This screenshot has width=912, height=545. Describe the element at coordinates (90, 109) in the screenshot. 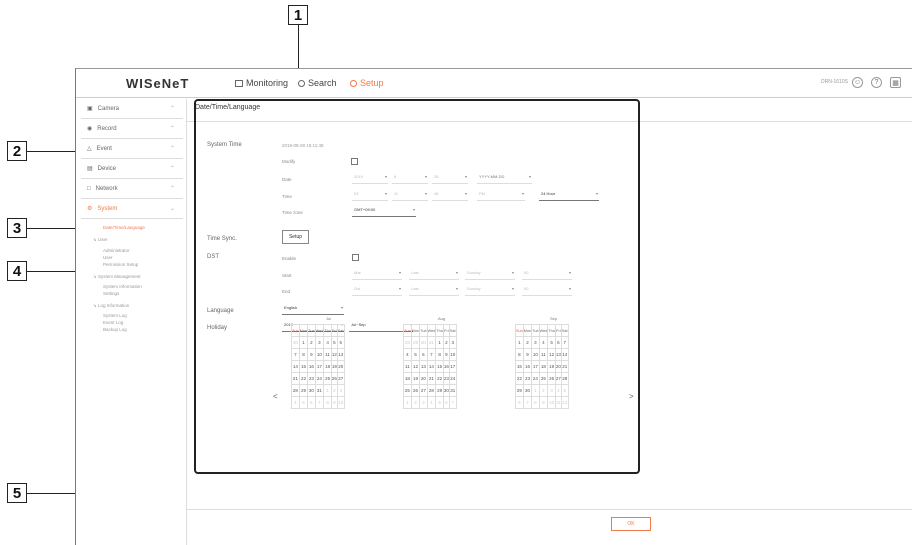

I see `camera-icon: ▣` at that location.